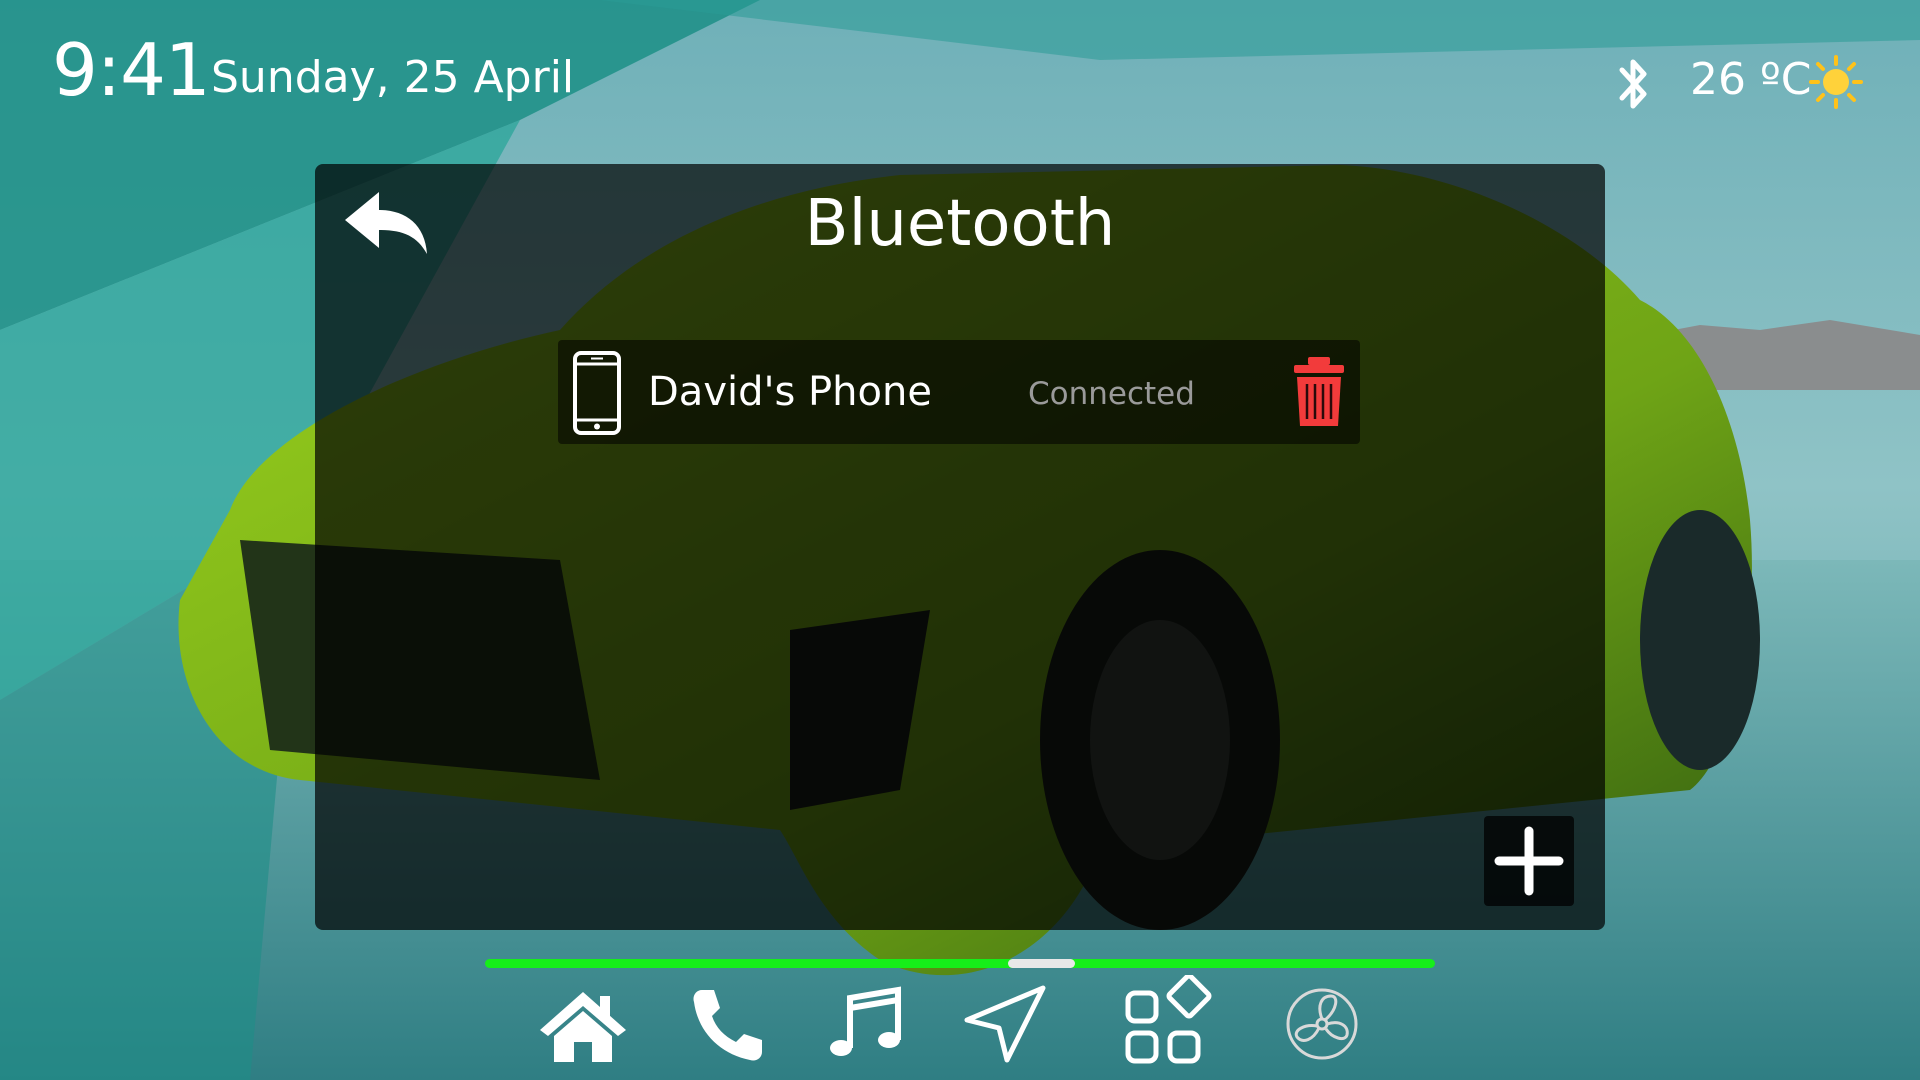 This screenshot has width=1920, height=1080. I want to click on bluetooth-icon, so click(1633, 84).